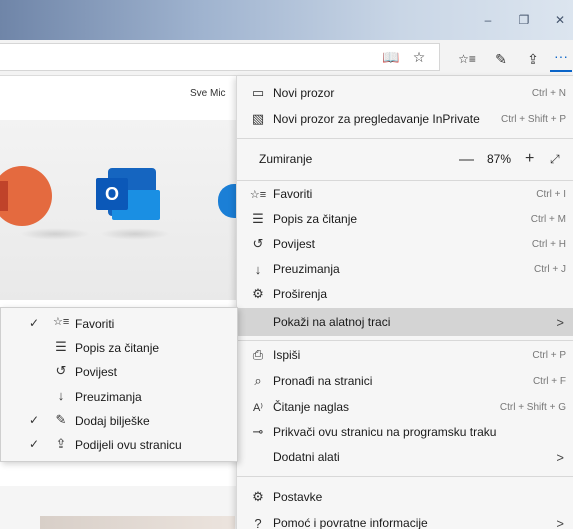 The image size is (573, 529). What do you see at coordinates (405, 159) in the screenshot?
I see `menu-item-zoom: Zumiranje — 87% + ⤢` at bounding box center [405, 159].